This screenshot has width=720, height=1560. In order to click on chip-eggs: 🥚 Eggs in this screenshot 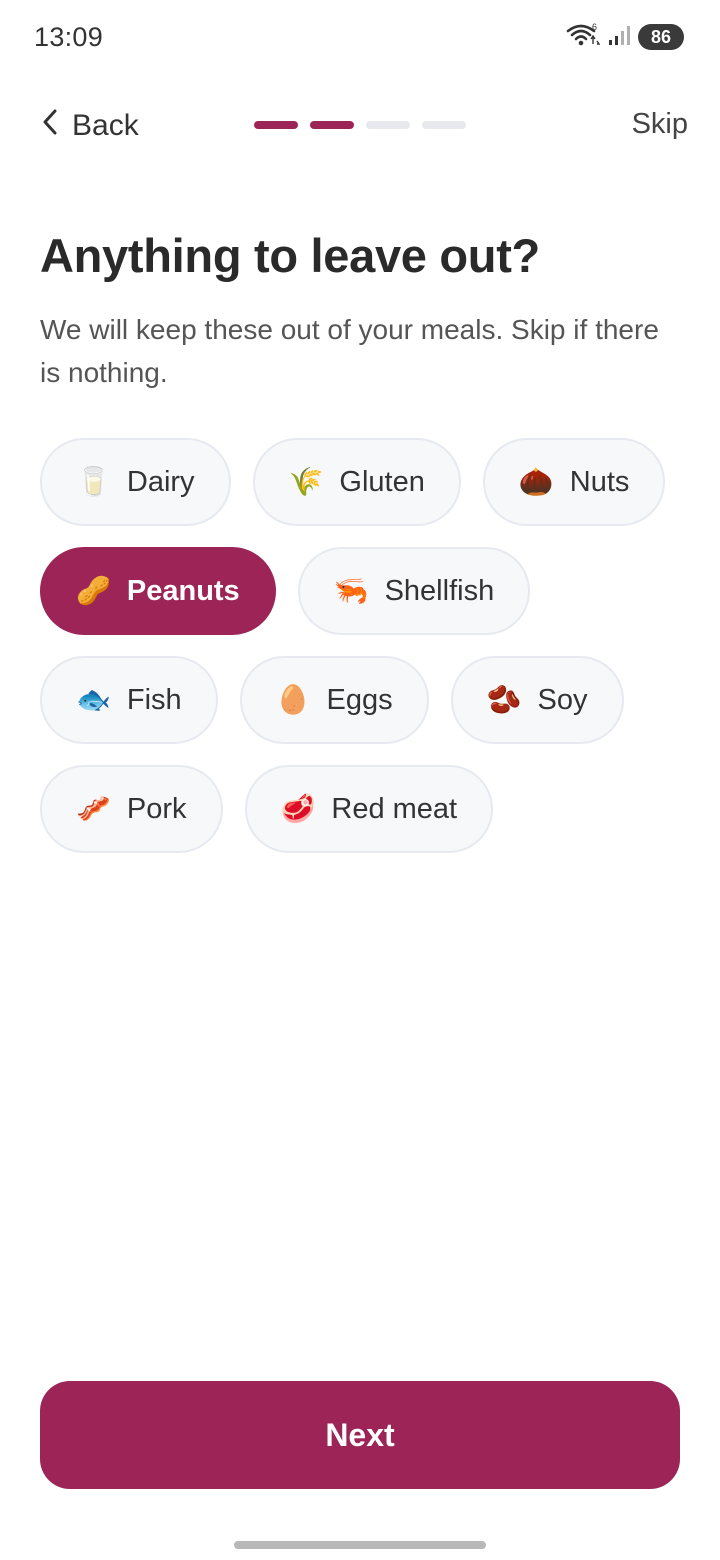, I will do `click(334, 700)`.